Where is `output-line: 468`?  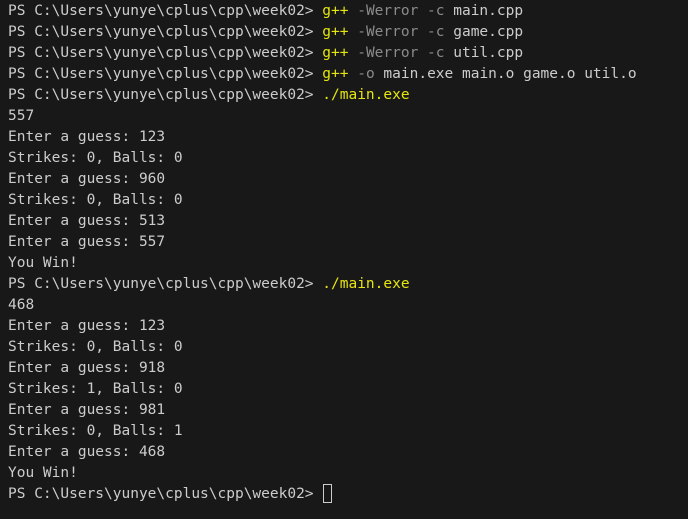 output-line: 468 is located at coordinates (21, 305).